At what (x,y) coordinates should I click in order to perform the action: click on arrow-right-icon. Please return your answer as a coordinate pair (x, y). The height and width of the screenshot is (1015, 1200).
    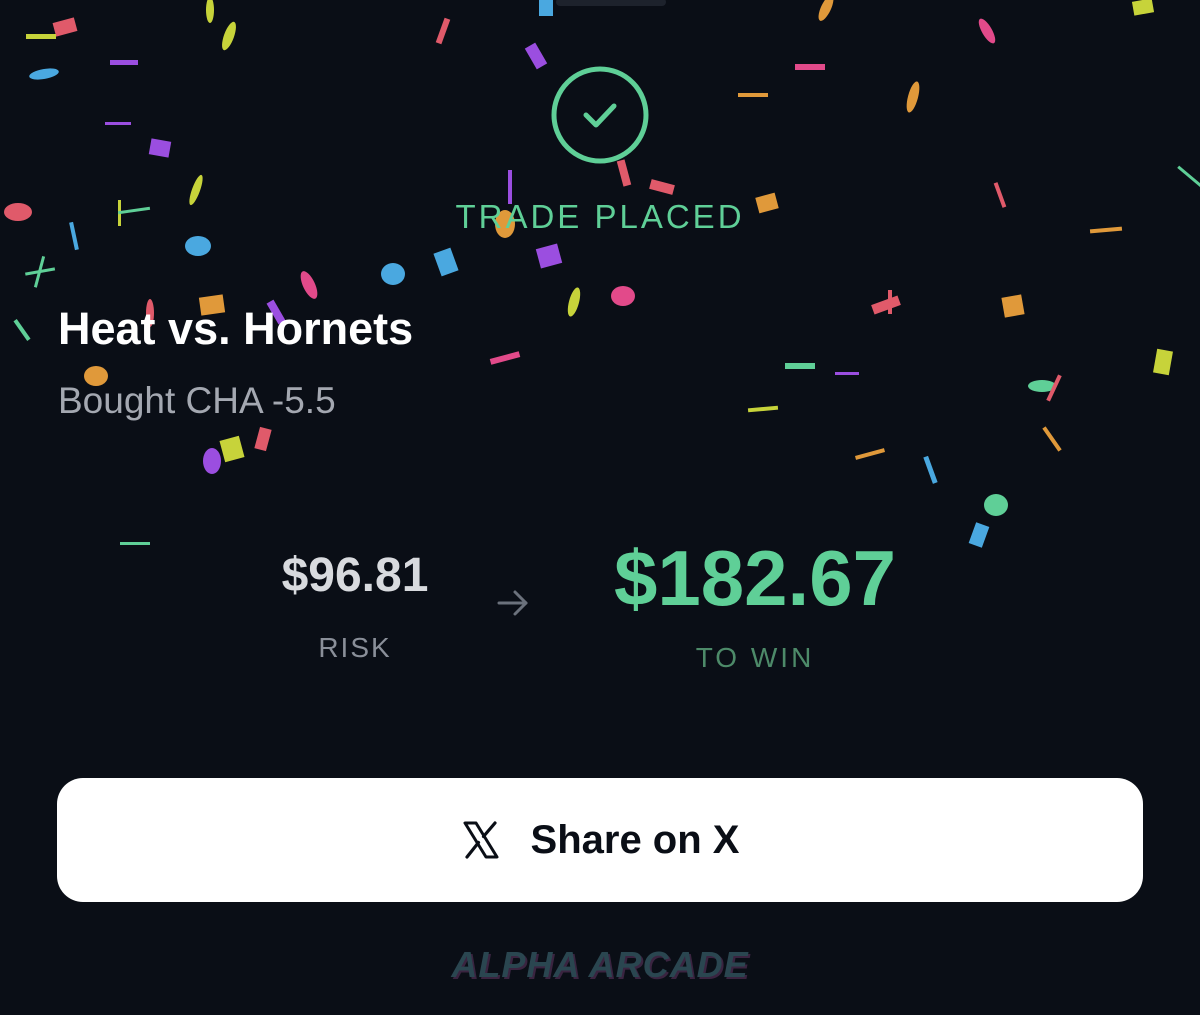
    Looking at the image, I should click on (512, 603).